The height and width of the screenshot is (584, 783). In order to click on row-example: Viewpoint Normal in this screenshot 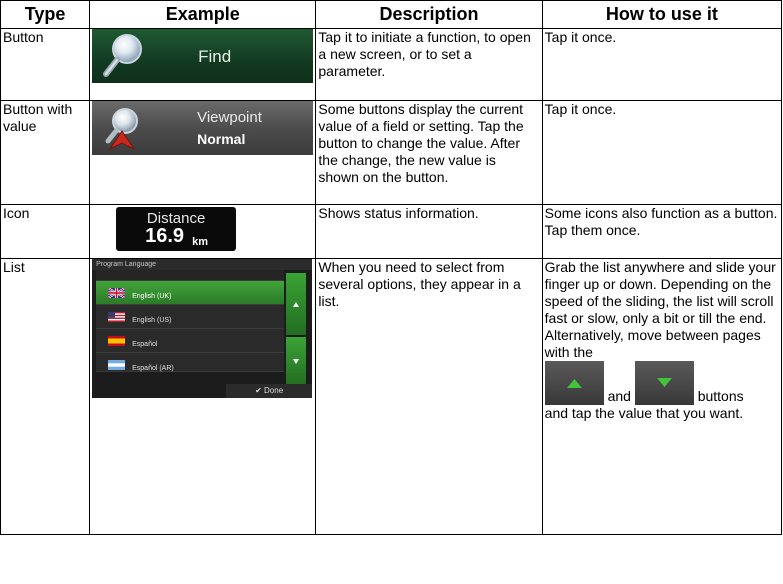, I will do `click(203, 152)`.